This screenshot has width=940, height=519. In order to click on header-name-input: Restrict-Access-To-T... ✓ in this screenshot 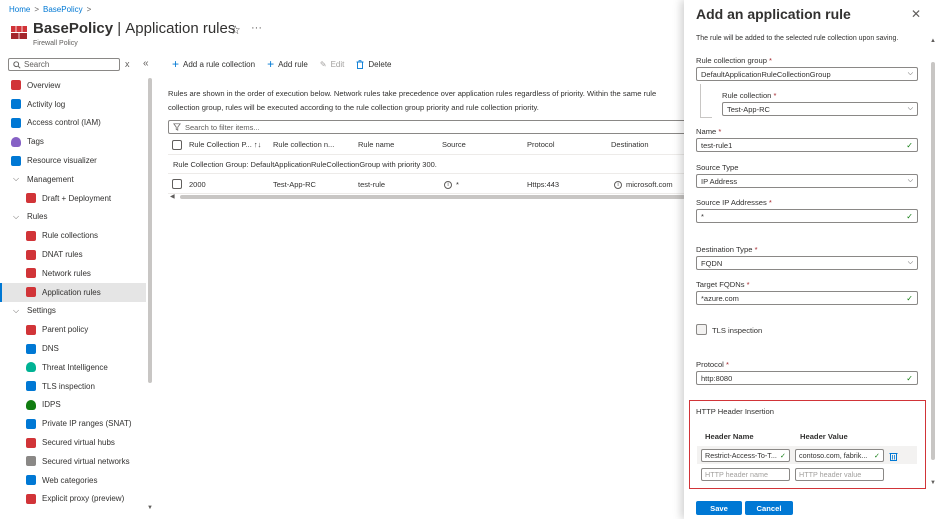, I will do `click(745, 455)`.